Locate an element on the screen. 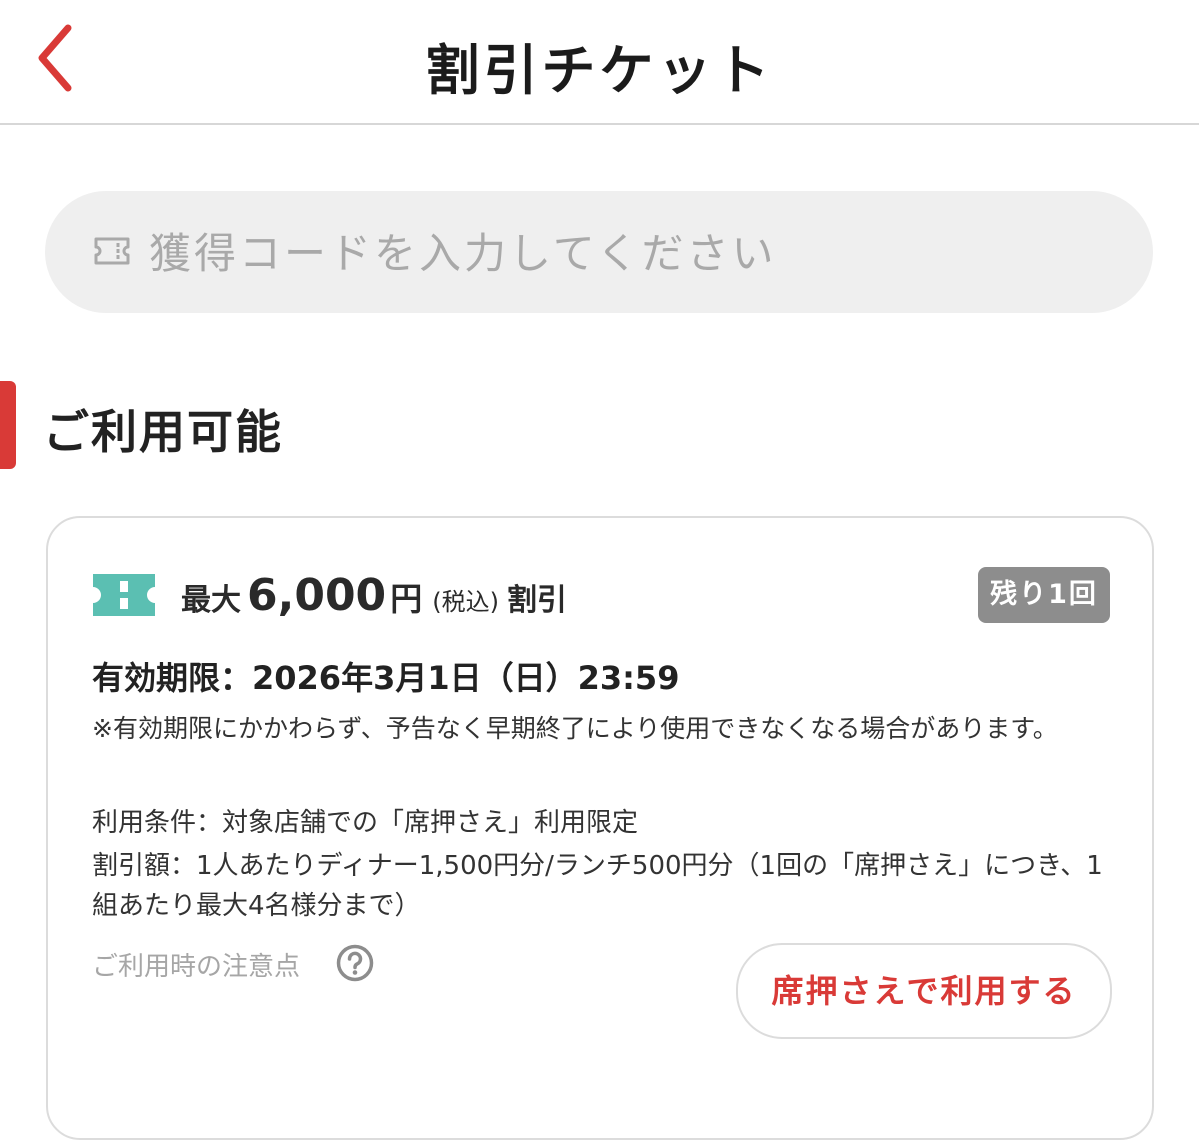 The width and height of the screenshot is (1199, 1140). ticket-icon is located at coordinates (124, 595).